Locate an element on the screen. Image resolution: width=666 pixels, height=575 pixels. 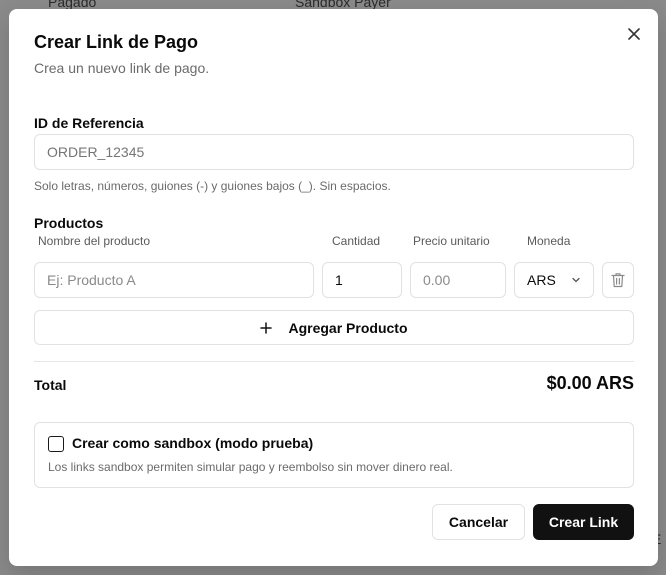
create-link-button: Crear Link is located at coordinates (583, 522).